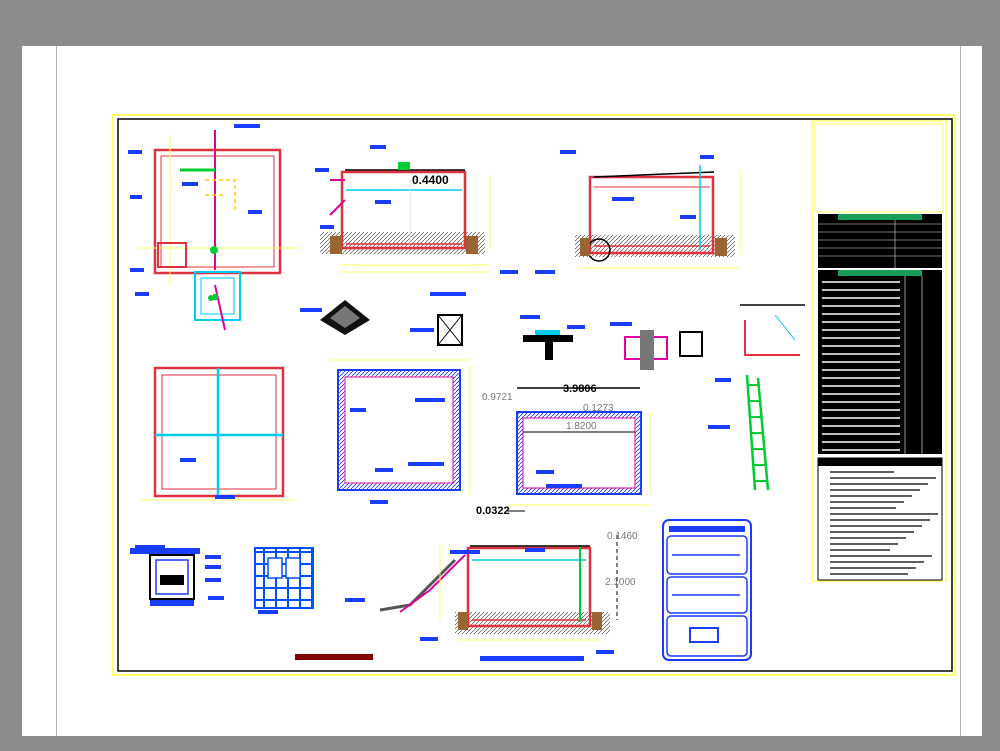  What do you see at coordinates (548, 345) in the screenshot?
I see `detail-tee-joint` at bounding box center [548, 345].